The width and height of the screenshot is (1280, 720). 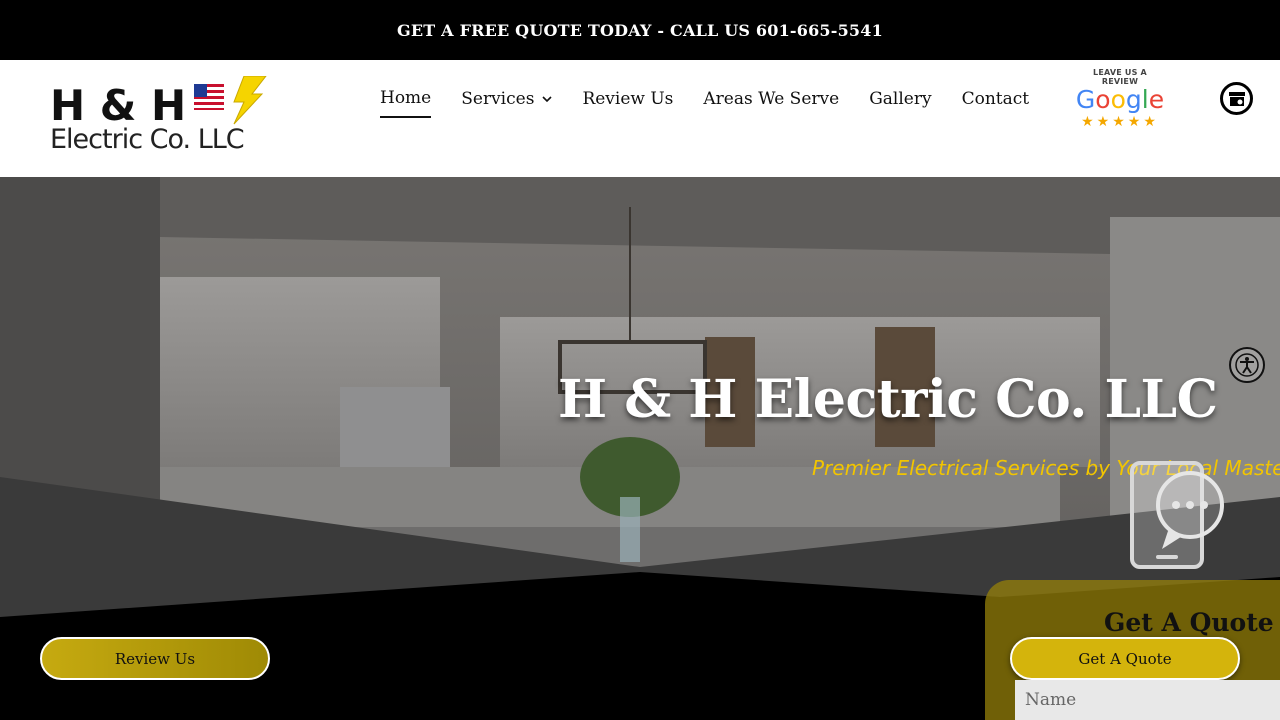 I want to click on logo-text-company: Electric Co. LLC, so click(x=147, y=139).